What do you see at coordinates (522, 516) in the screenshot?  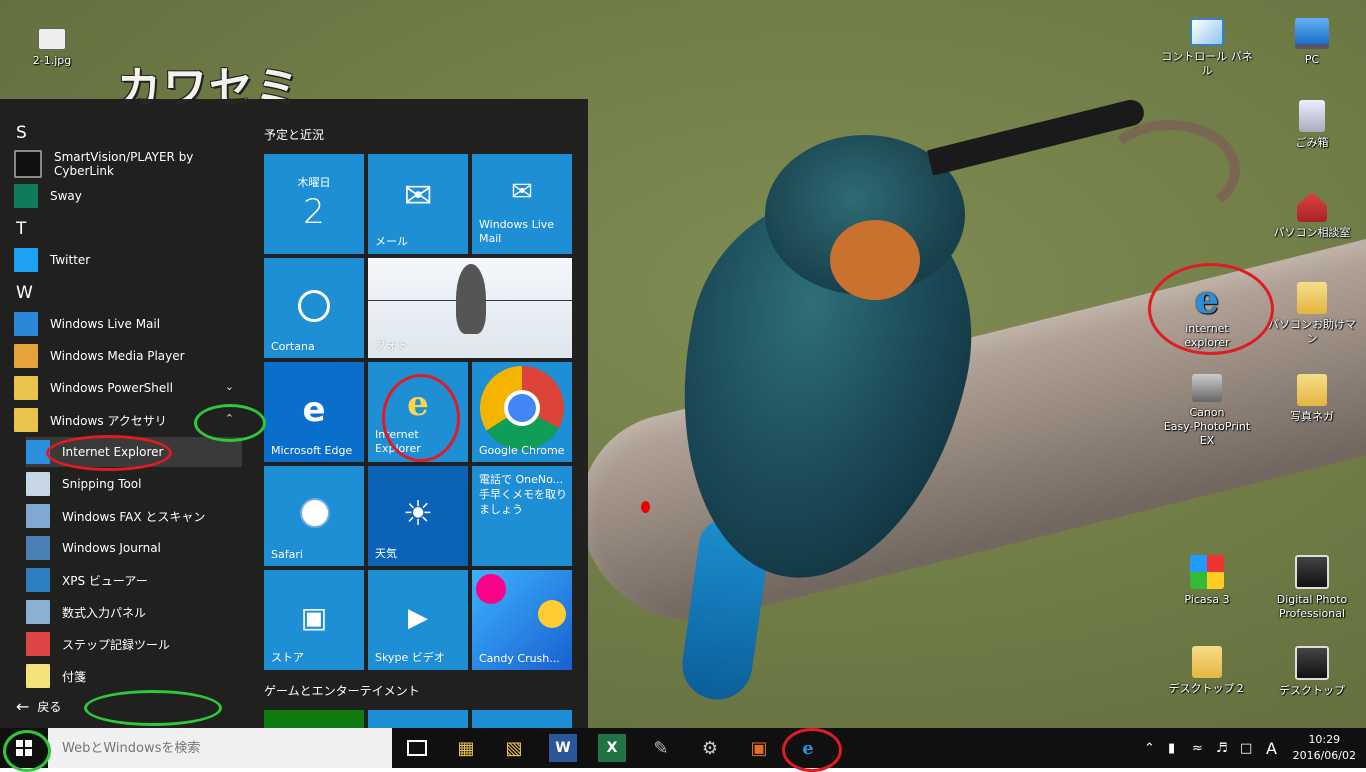 I see `tile-onenote-phone: 電話で OneNo... 手早くメモを取り ましょう` at bounding box center [522, 516].